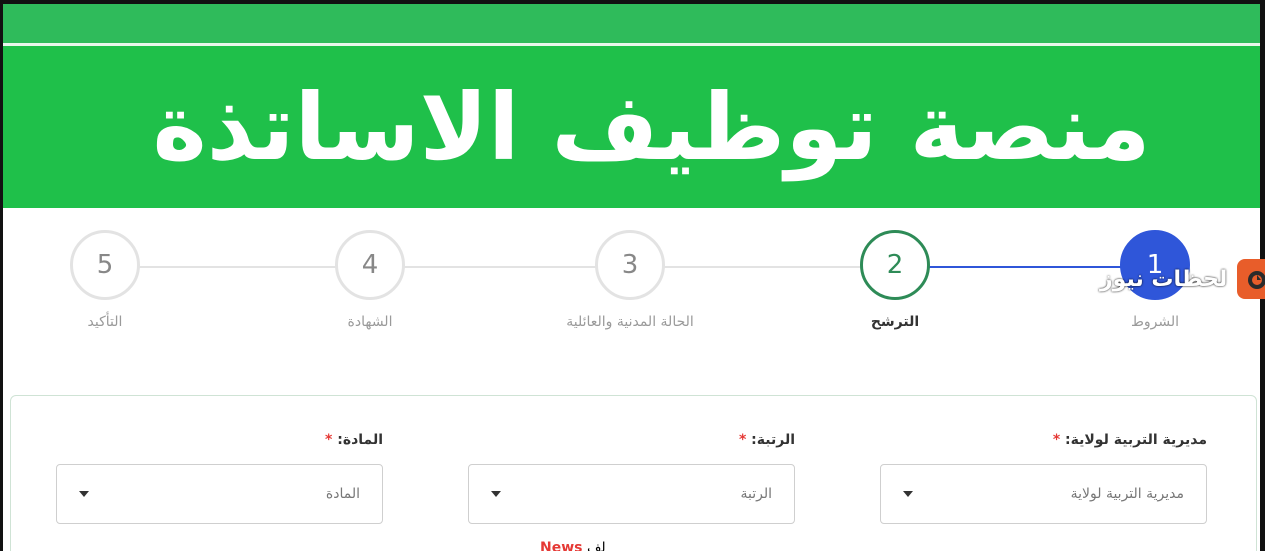 The image size is (1265, 551). Describe the element at coordinates (1155, 322) in the screenshot. I see `step-label-conditions: الشروط` at that location.